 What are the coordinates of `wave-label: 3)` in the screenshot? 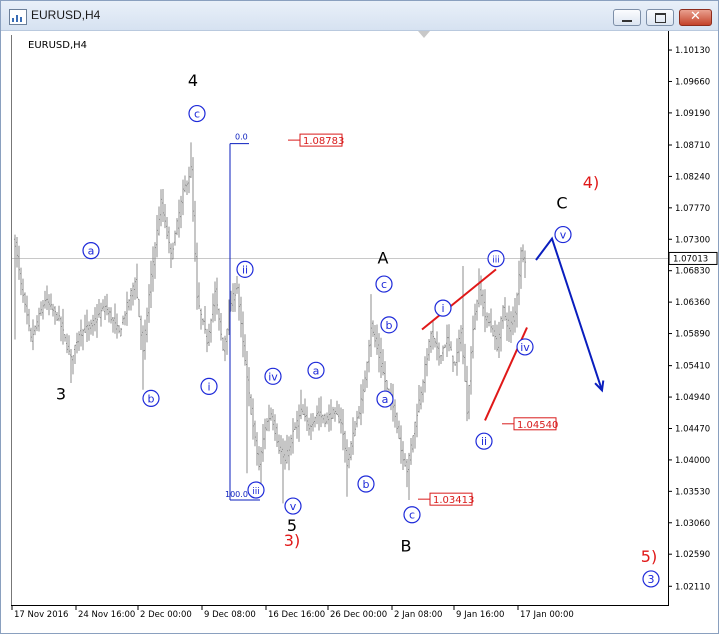 It's located at (292, 540).